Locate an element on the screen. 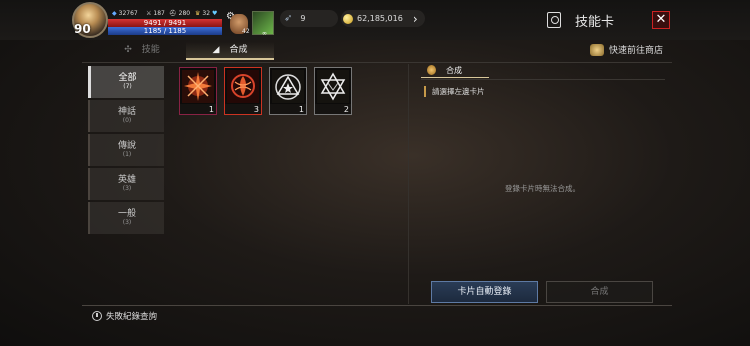 The height and width of the screenshot is (346, 750). skill-card: 3 is located at coordinates (243, 91).